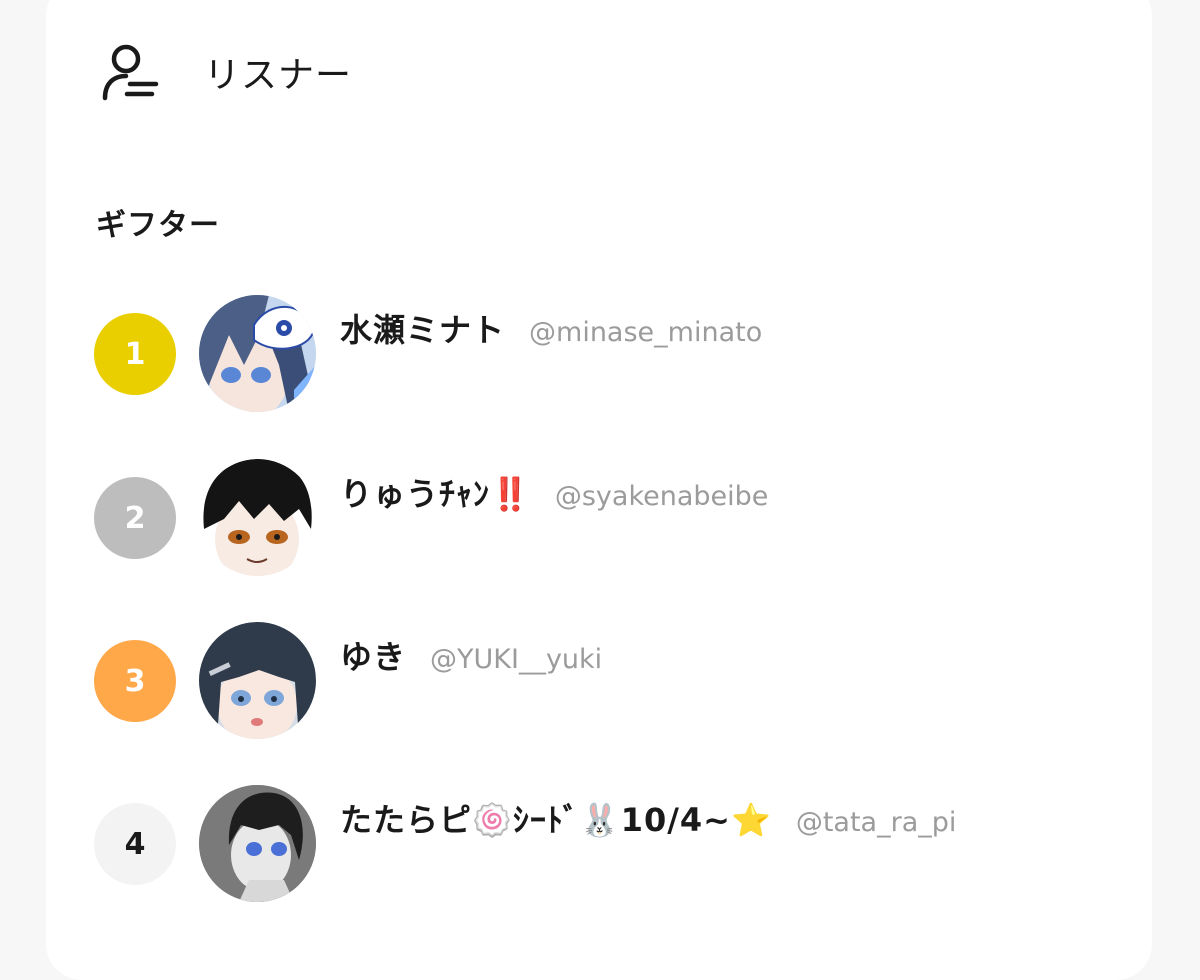  I want to click on display-name: りゅうﾁｬﾝ‼️, so click(435, 492).